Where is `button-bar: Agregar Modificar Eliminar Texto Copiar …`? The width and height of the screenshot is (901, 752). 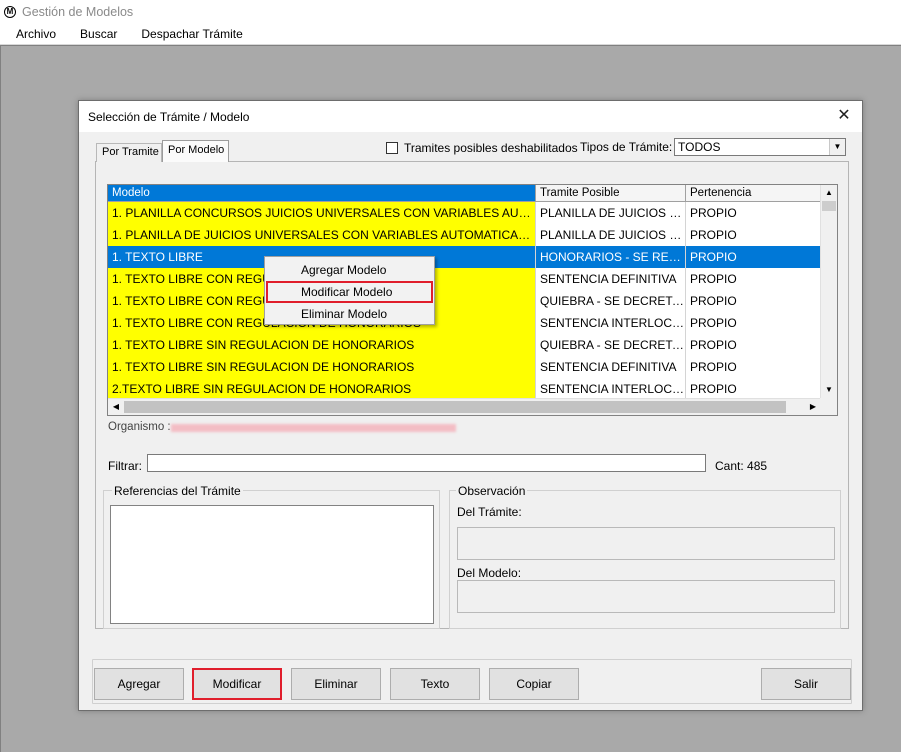
button-bar: Agregar Modificar Eliminar Texto Copiar … is located at coordinates (472, 681).